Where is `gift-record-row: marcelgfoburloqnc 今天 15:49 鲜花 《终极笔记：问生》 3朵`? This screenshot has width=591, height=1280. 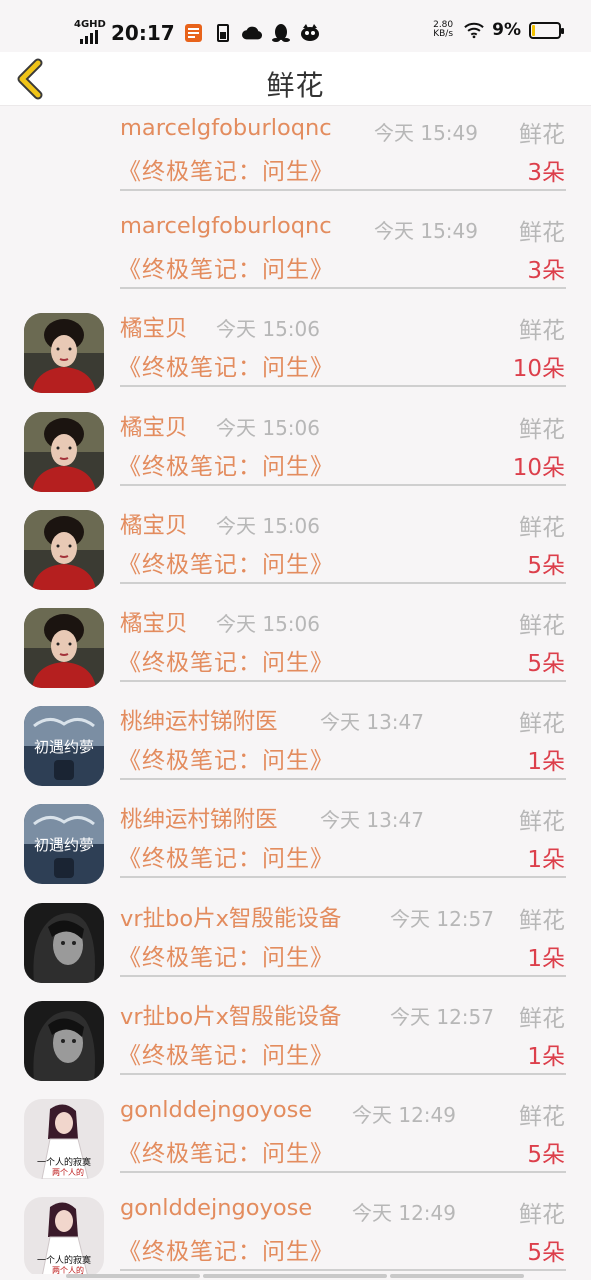
gift-record-row: marcelgfoburloqnc 今天 15:49 鲜花 《终极笔记：问生》 3朵 is located at coordinates (295, 253).